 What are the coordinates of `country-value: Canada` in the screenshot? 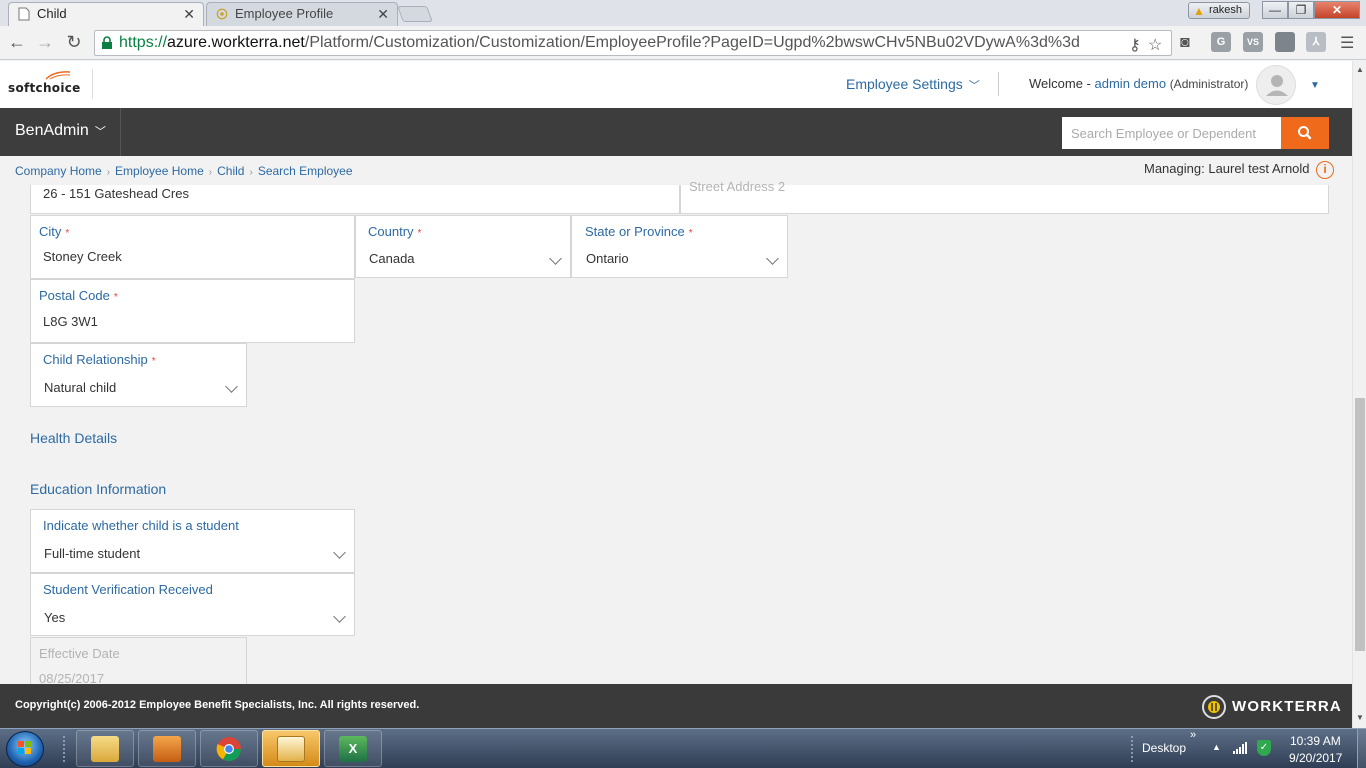 It's located at (392, 258).